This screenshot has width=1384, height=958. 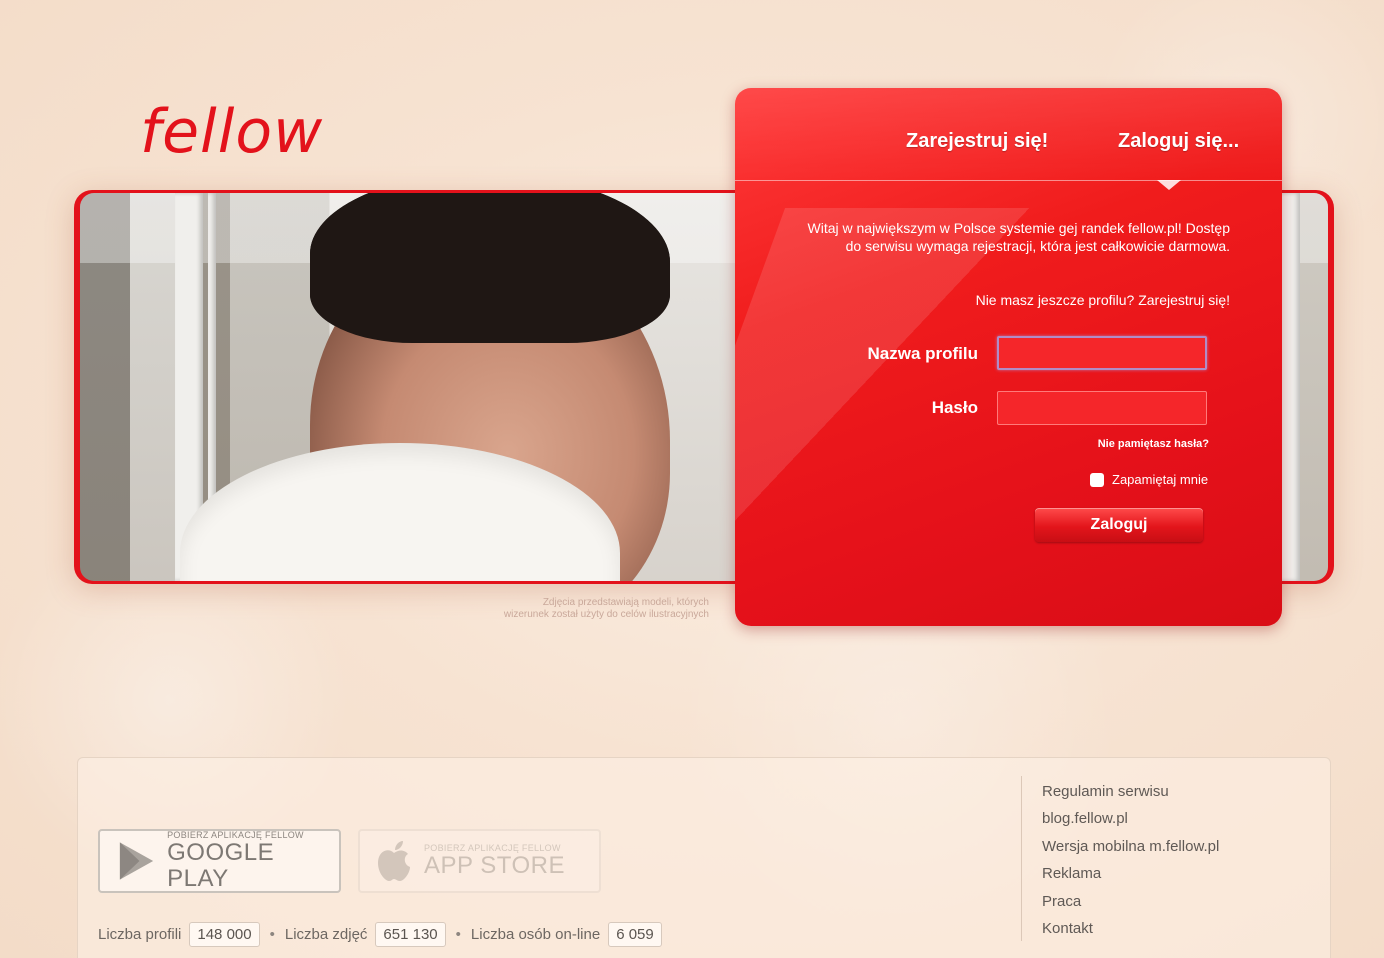 I want to click on profiles-label: Liczba profili, so click(x=140, y=934).